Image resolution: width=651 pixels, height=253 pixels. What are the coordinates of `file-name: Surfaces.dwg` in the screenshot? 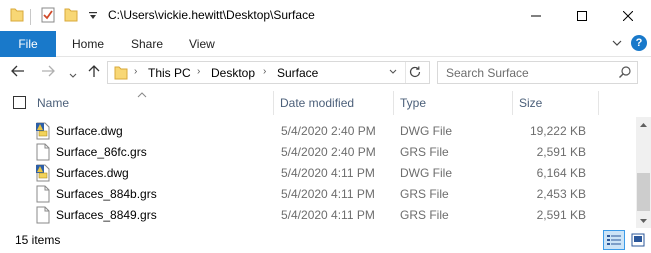 It's located at (92, 173).